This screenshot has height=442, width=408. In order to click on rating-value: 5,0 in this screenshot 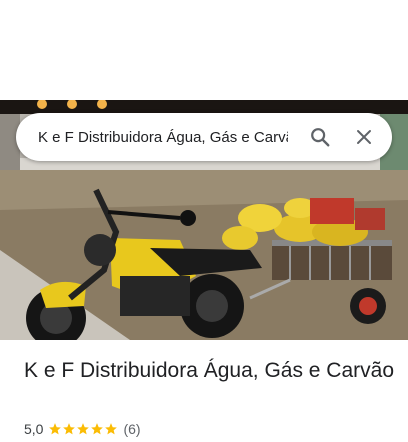, I will do `click(34, 429)`.